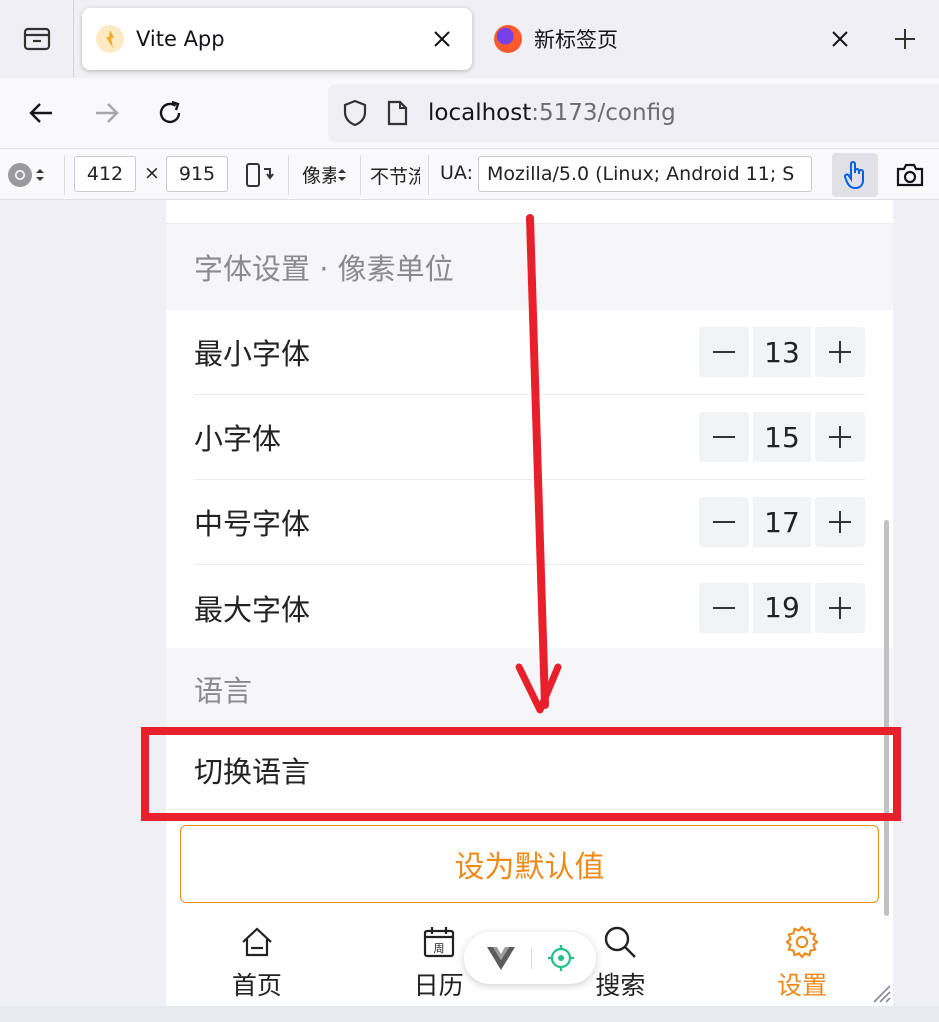 The image size is (939, 1022). What do you see at coordinates (645, 174) in the screenshot?
I see `user-agent-input: Mozilla/5.0 (Linux; Android 11; S` at bounding box center [645, 174].